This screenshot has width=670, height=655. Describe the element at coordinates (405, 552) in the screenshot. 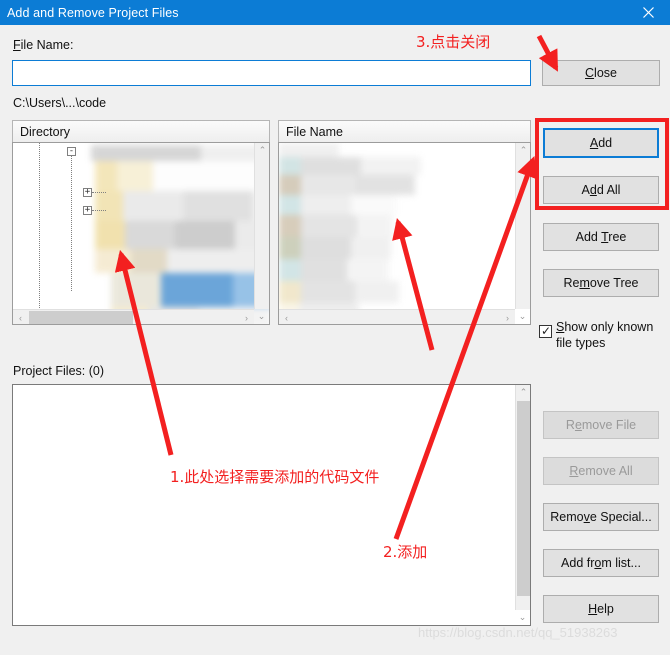

I see `annotation-2-text: 2.添加` at that location.